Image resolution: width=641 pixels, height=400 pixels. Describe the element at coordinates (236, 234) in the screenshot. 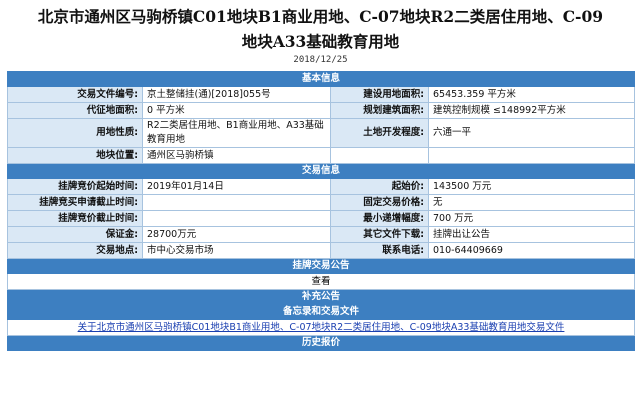

I see `deposit-value: 28700万元` at that location.